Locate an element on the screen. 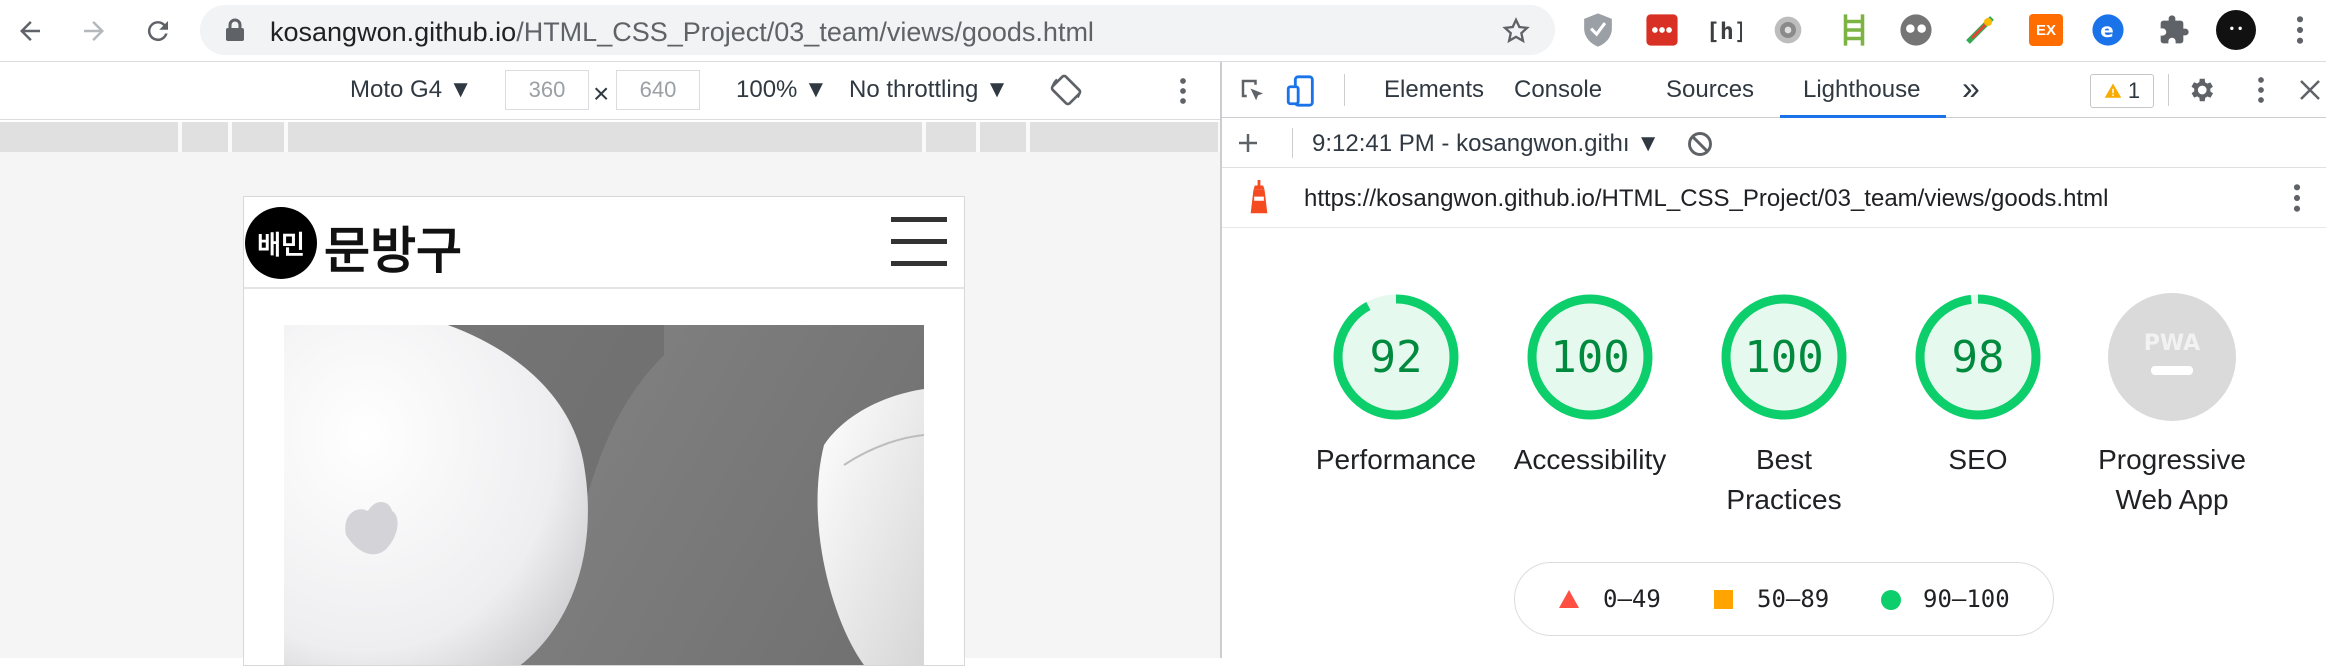 The width and height of the screenshot is (2326, 666). logo-badge: 배민 is located at coordinates (281, 243).